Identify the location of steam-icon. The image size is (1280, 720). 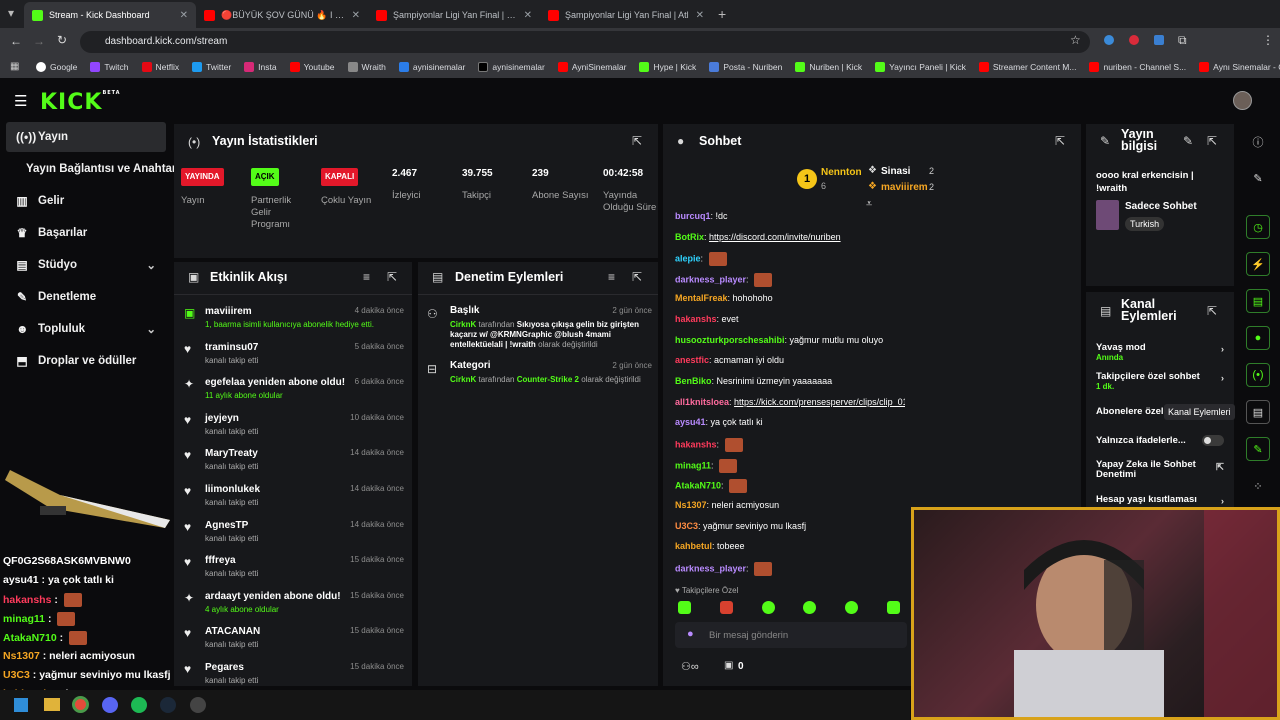
(168, 705).